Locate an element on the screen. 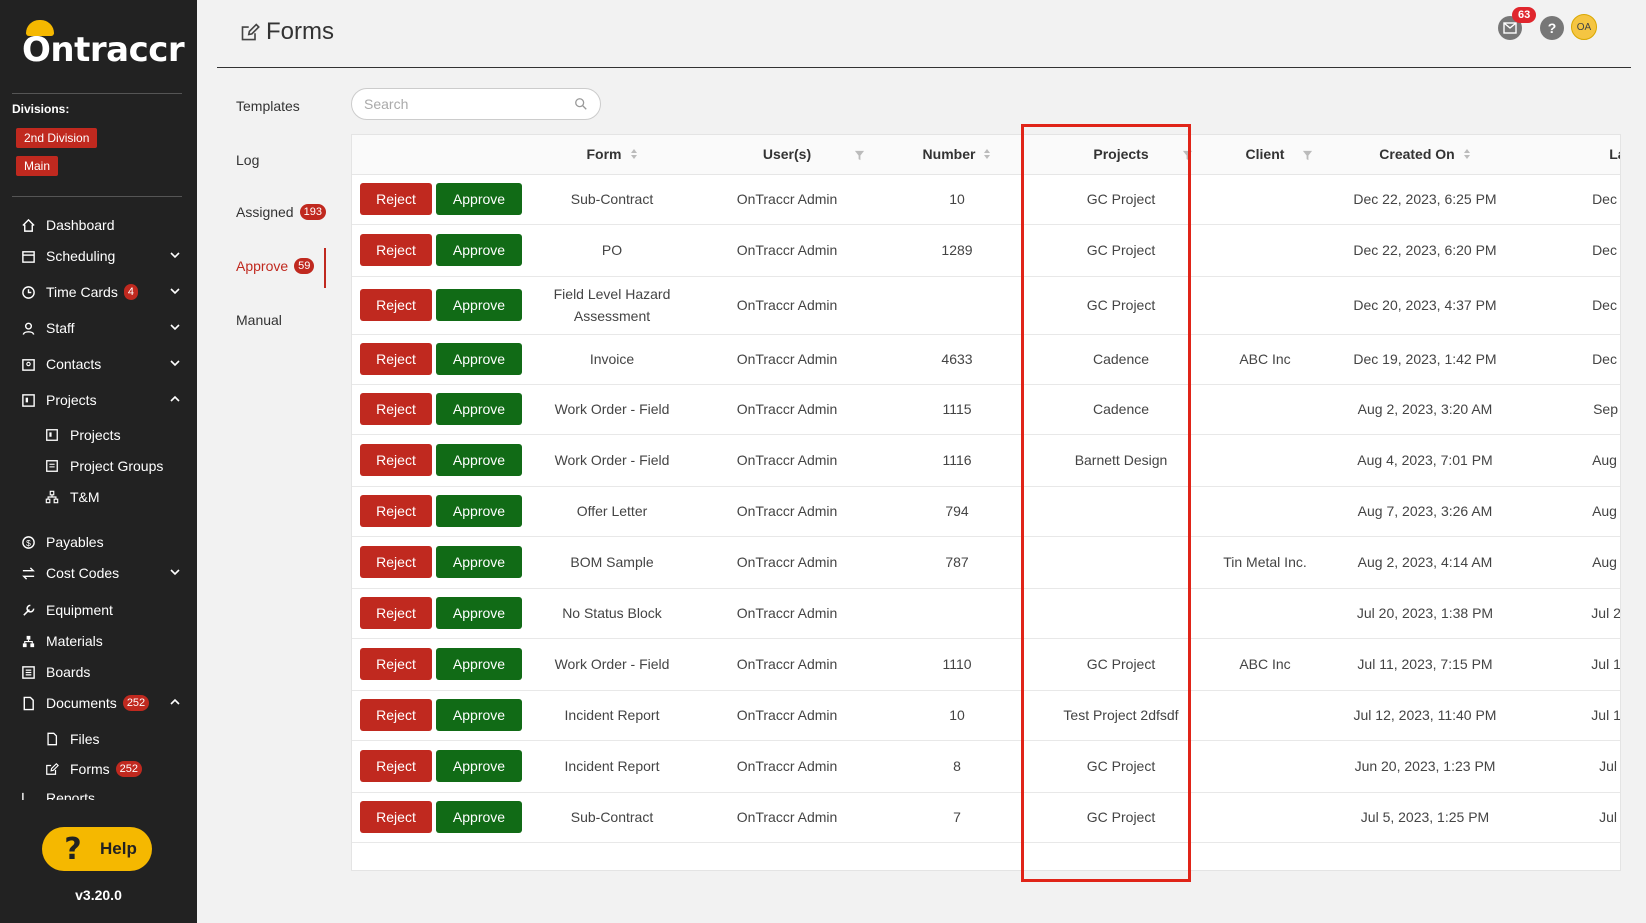 Image resolution: width=1646 pixels, height=923 pixels. sidebar-item-files: Files is located at coordinates (113, 739).